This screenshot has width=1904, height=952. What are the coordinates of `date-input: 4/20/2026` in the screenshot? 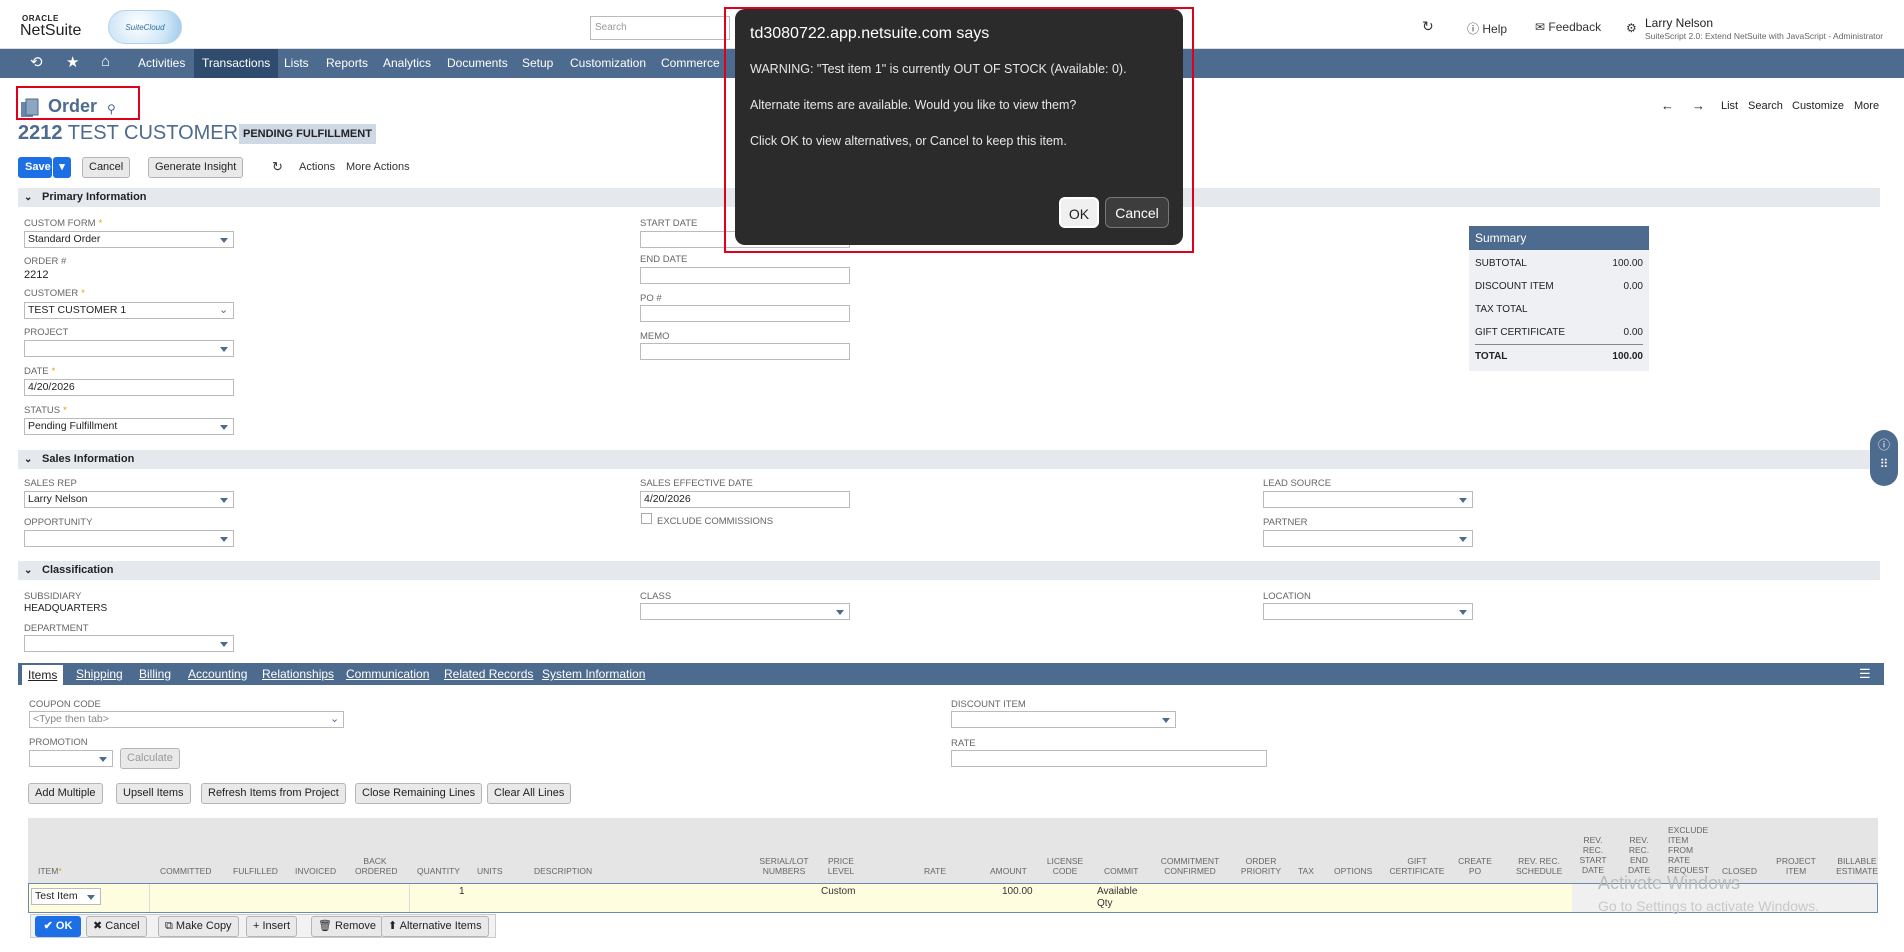 It's located at (129, 387).